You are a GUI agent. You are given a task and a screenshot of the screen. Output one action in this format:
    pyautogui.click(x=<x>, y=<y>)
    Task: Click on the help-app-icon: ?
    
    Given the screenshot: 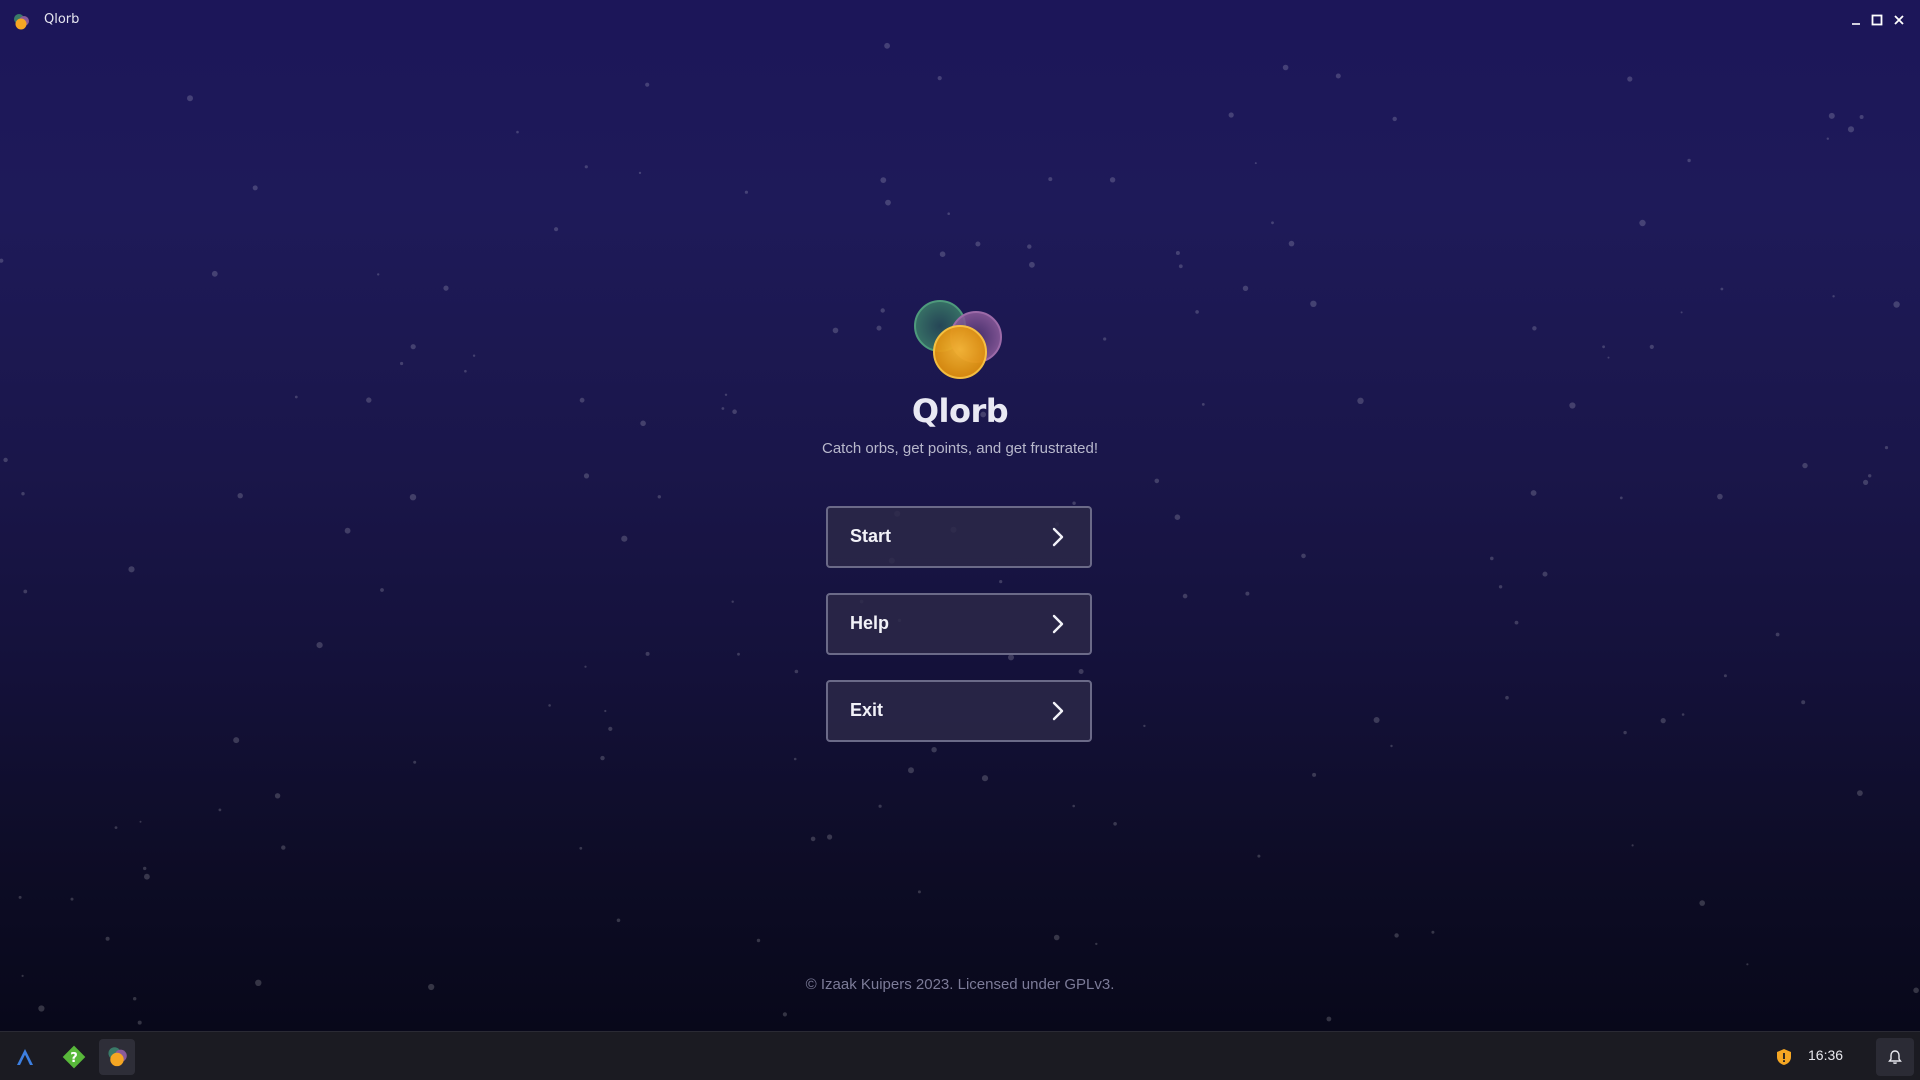 What is the action you would take?
    pyautogui.click(x=74, y=1057)
    